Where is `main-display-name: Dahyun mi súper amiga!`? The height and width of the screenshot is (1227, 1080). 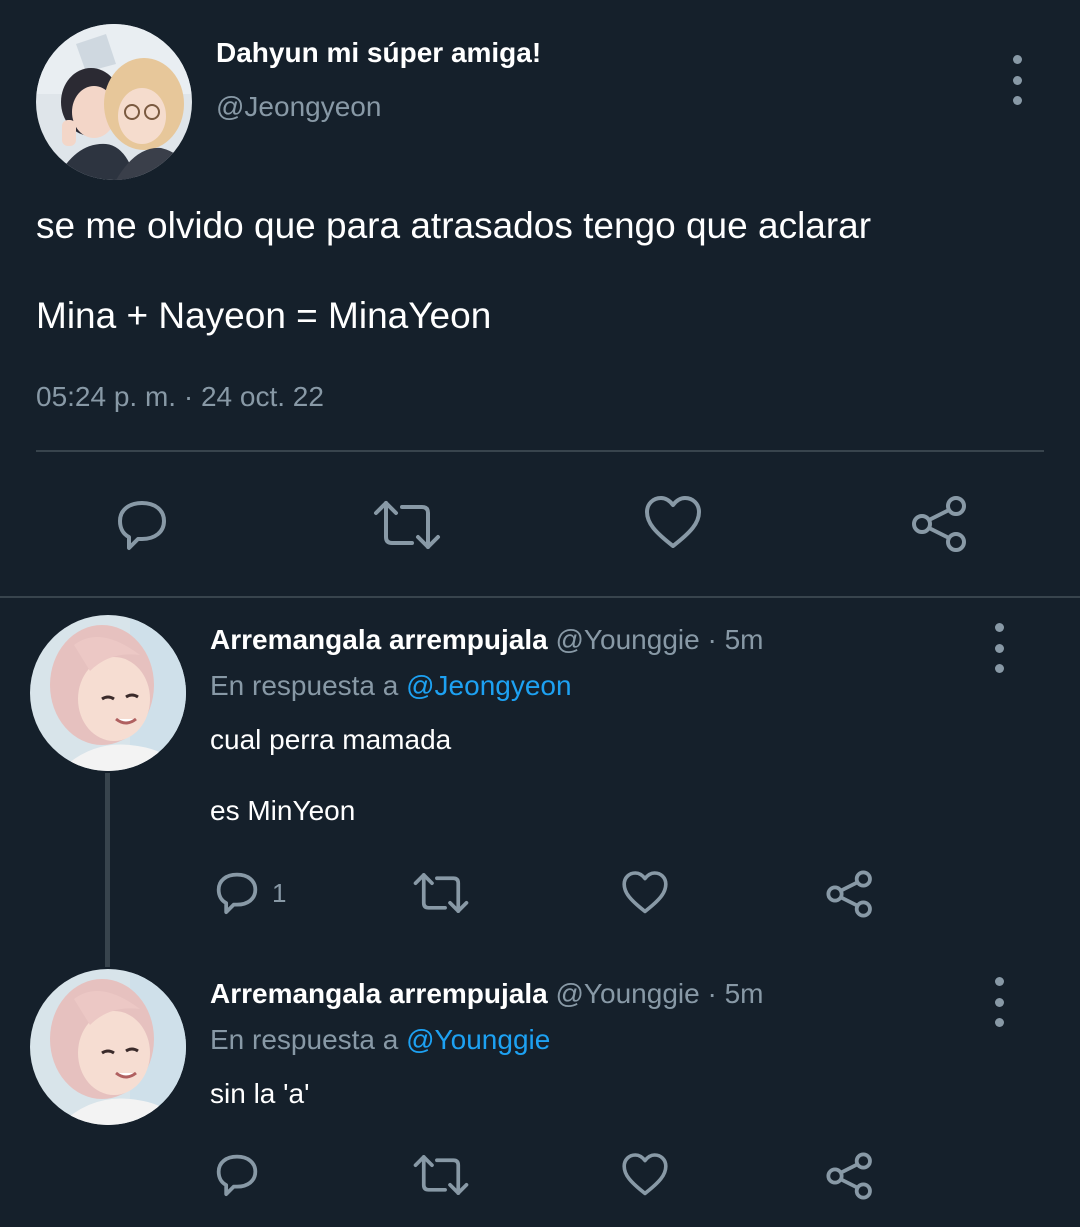 main-display-name: Dahyun mi súper amiga! is located at coordinates (378, 53).